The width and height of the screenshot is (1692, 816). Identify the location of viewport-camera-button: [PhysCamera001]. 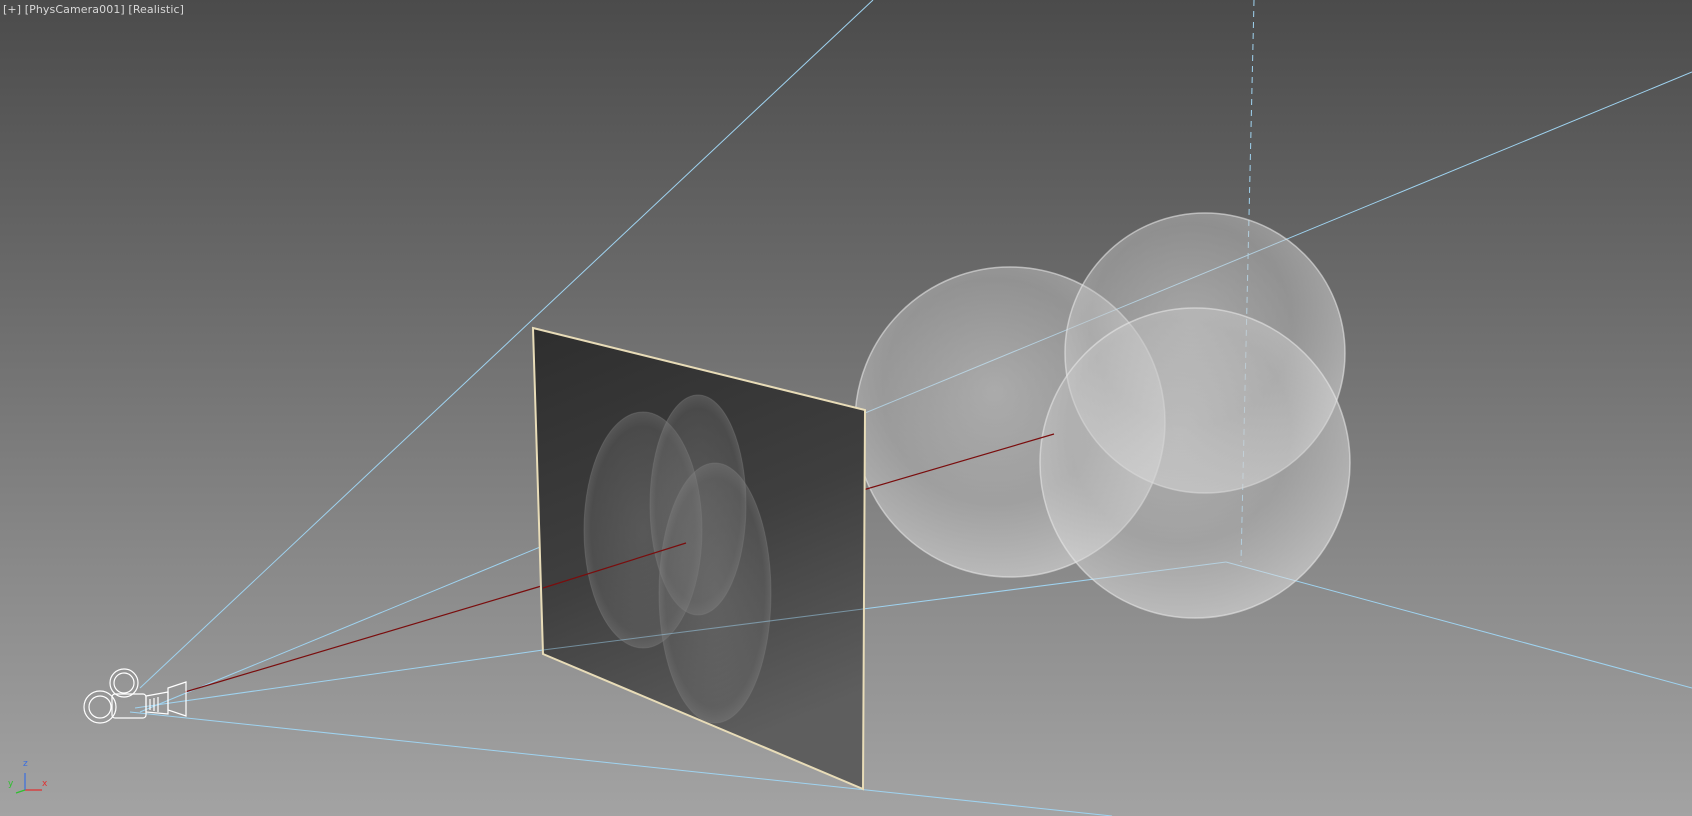
(75, 9).